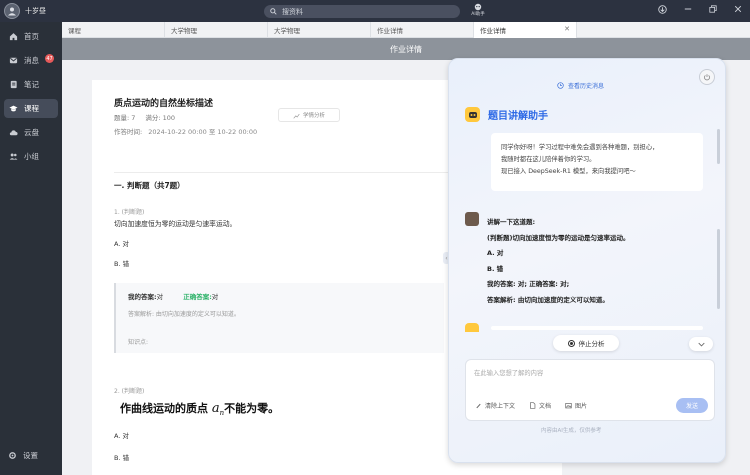 This screenshot has height=475, width=750. Describe the element at coordinates (313, 116) in the screenshot. I see `analysis-button-label: 学情分析` at that location.